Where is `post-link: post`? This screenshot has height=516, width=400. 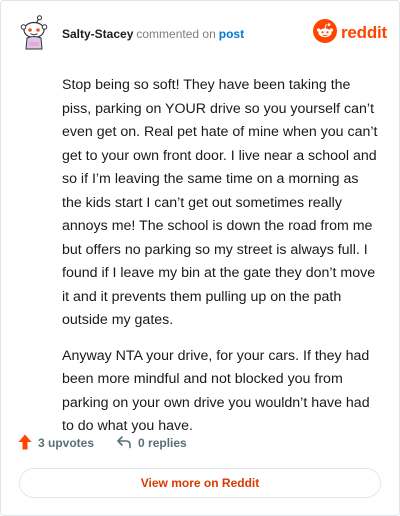
post-link: post is located at coordinates (231, 34).